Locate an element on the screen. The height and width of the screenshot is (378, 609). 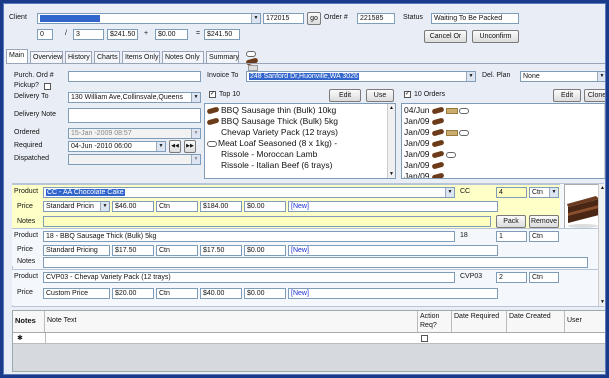
column-header-action-req: Action Req? is located at coordinates (435, 321).